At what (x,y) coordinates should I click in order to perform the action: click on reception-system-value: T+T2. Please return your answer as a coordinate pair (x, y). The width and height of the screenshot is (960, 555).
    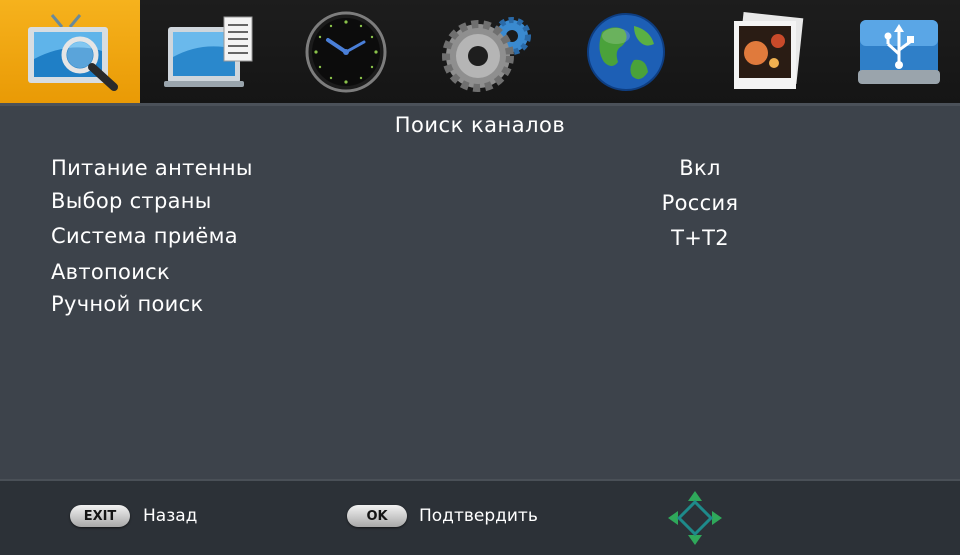
    Looking at the image, I should click on (700, 238).